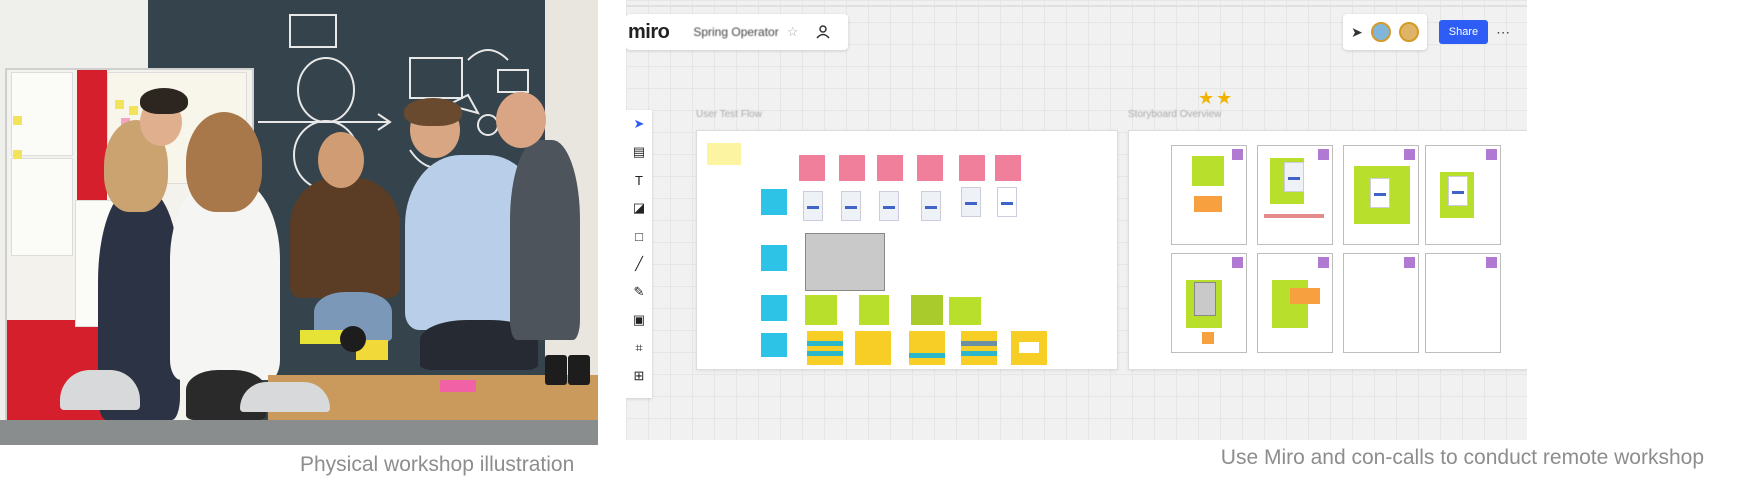 The height and width of the screenshot is (495, 1740). I want to click on board-title-bar: miro Spring Operator ☆, so click(737, 32).